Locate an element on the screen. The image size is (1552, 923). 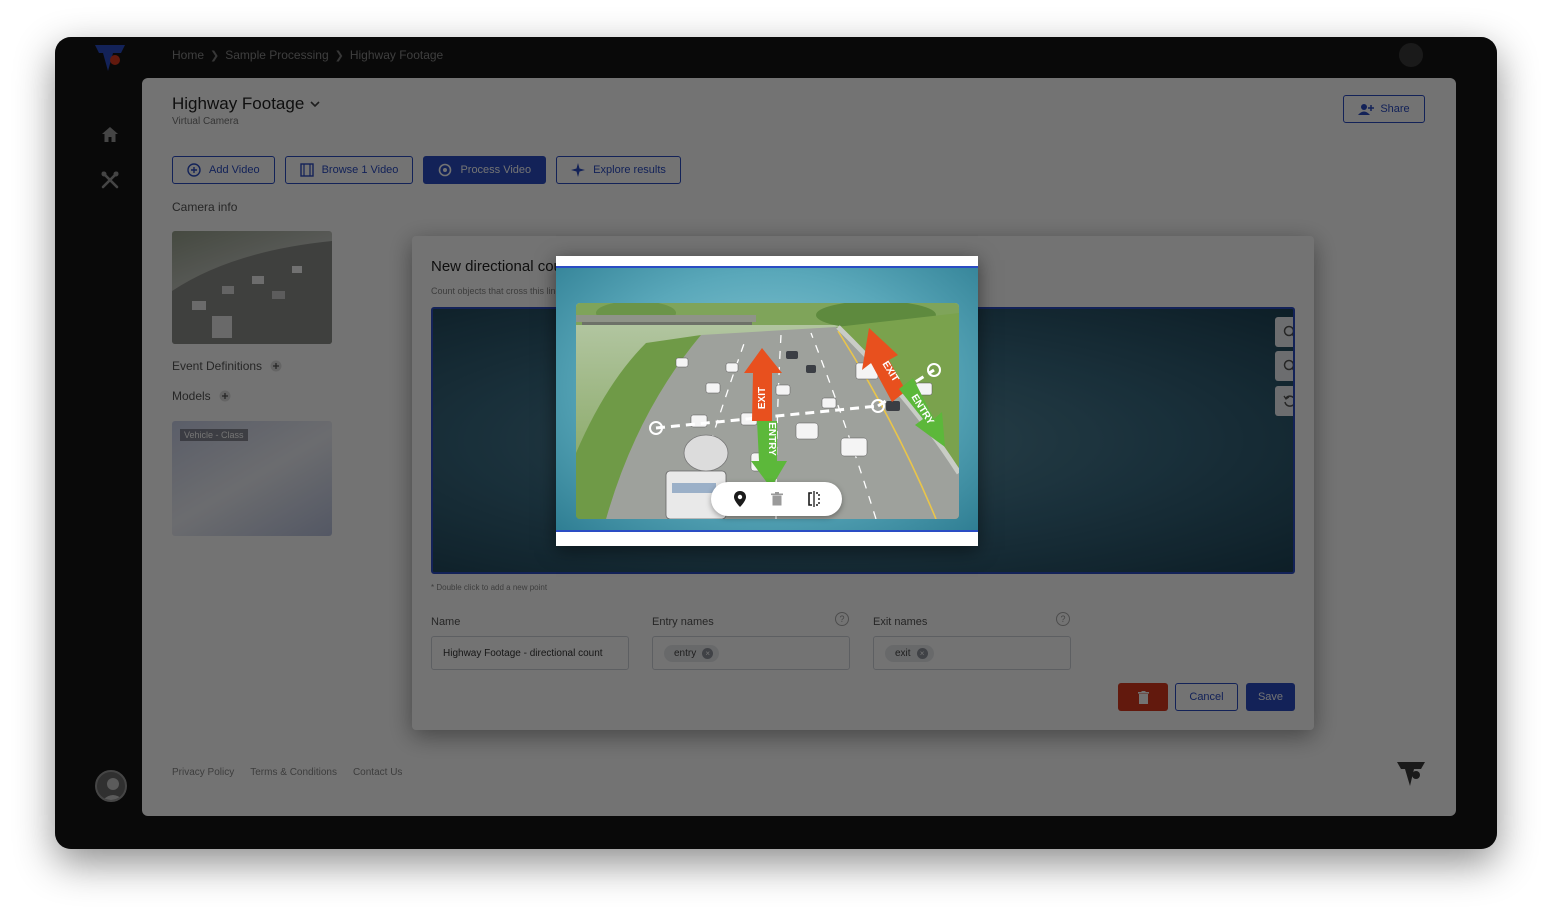
camera-info-heading: Camera info is located at coordinates (205, 207).